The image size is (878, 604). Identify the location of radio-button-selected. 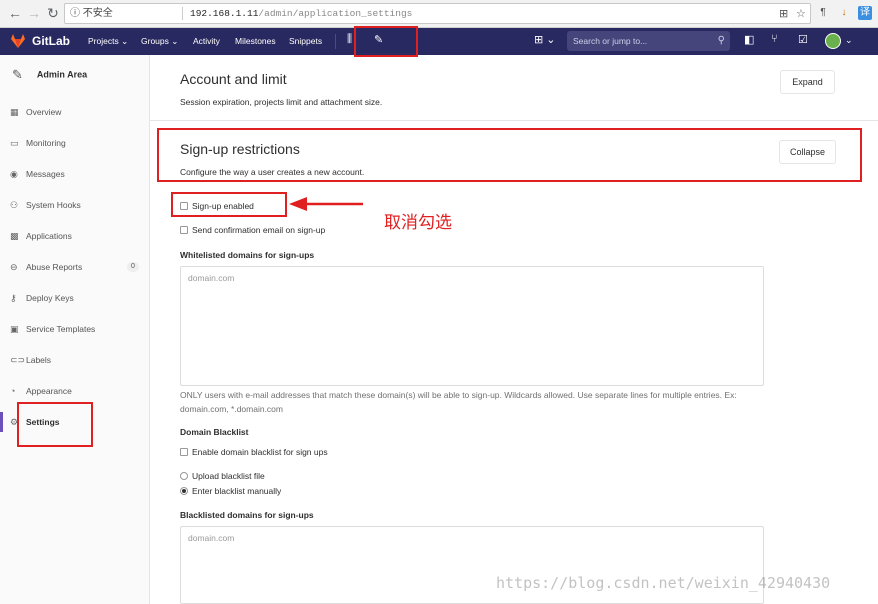
(184, 491).